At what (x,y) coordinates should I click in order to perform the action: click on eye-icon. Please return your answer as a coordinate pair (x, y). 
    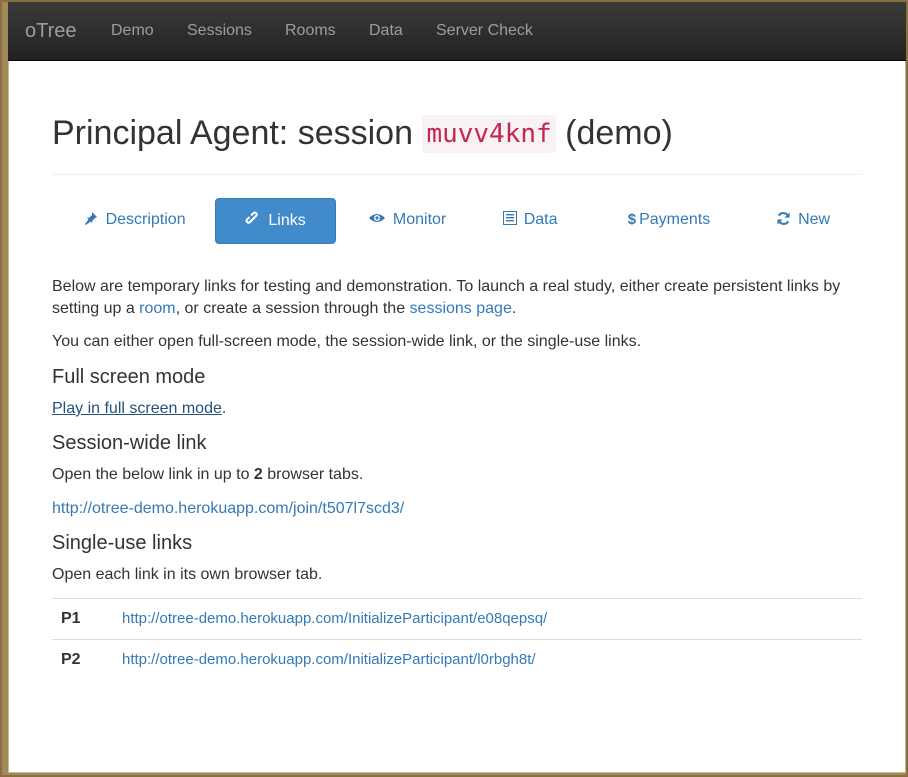
    Looking at the image, I should click on (379, 219).